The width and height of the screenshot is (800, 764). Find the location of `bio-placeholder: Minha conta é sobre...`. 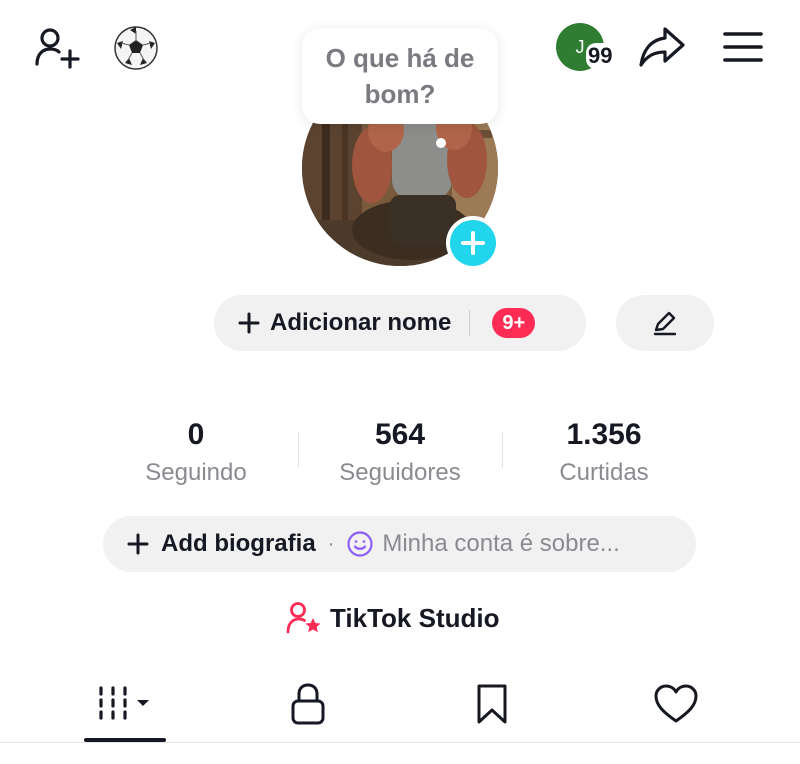

bio-placeholder: Minha conta é sobre... is located at coordinates (501, 543).